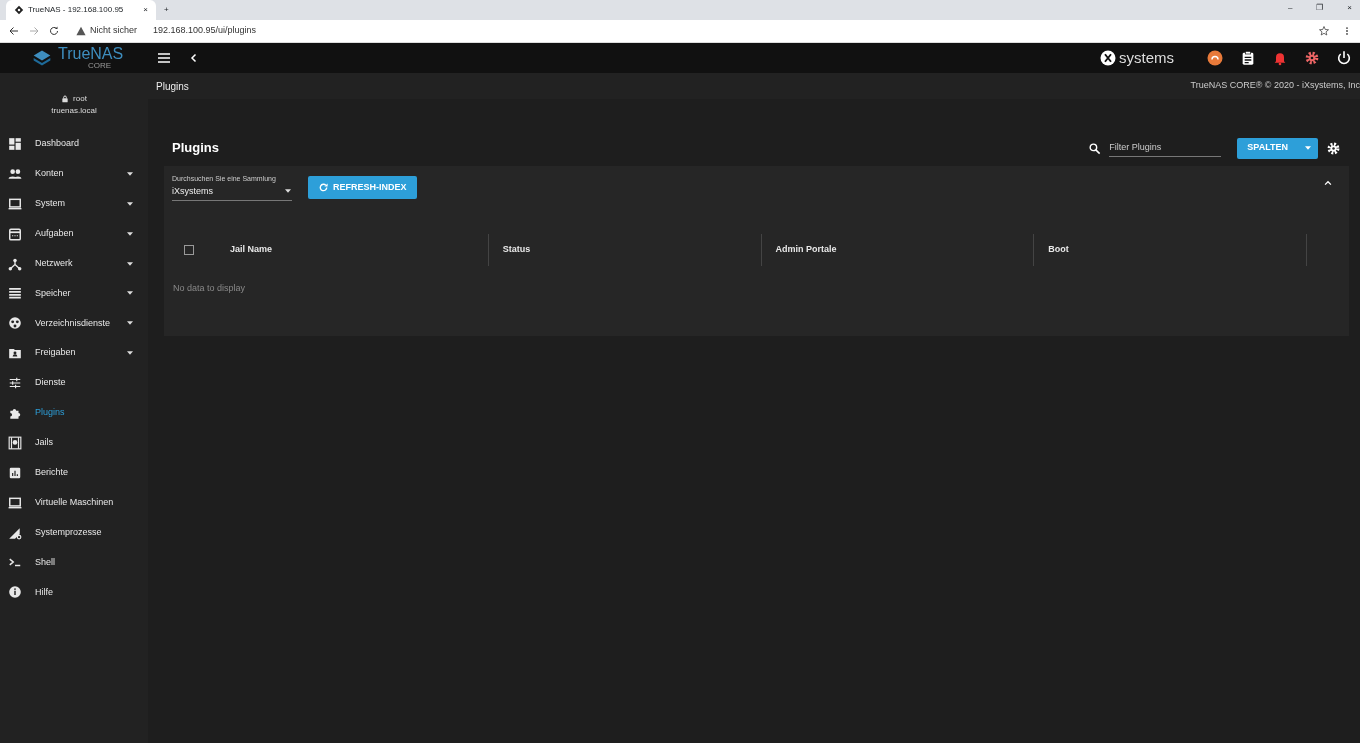 This screenshot has width=1360, height=743. I want to click on new-tab-button: +, so click(166, 10).